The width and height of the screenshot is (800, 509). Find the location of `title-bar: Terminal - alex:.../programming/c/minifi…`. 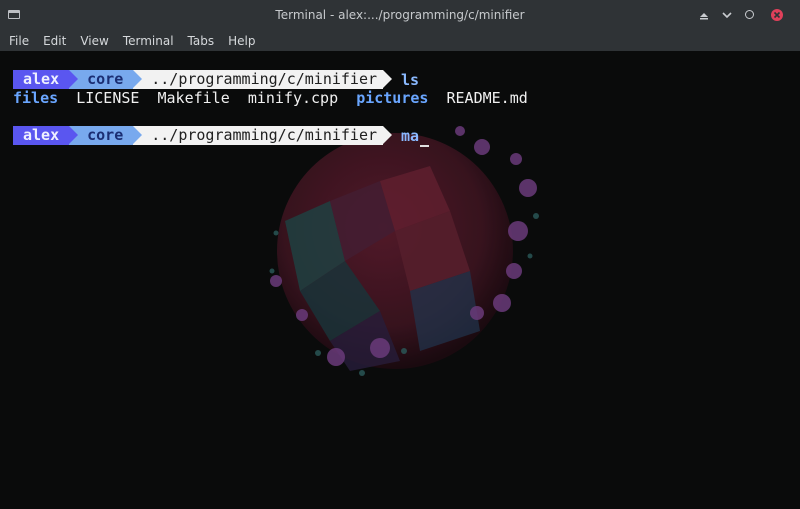

title-bar: Terminal - alex:.../programming/c/minifi… is located at coordinates (400, 15).